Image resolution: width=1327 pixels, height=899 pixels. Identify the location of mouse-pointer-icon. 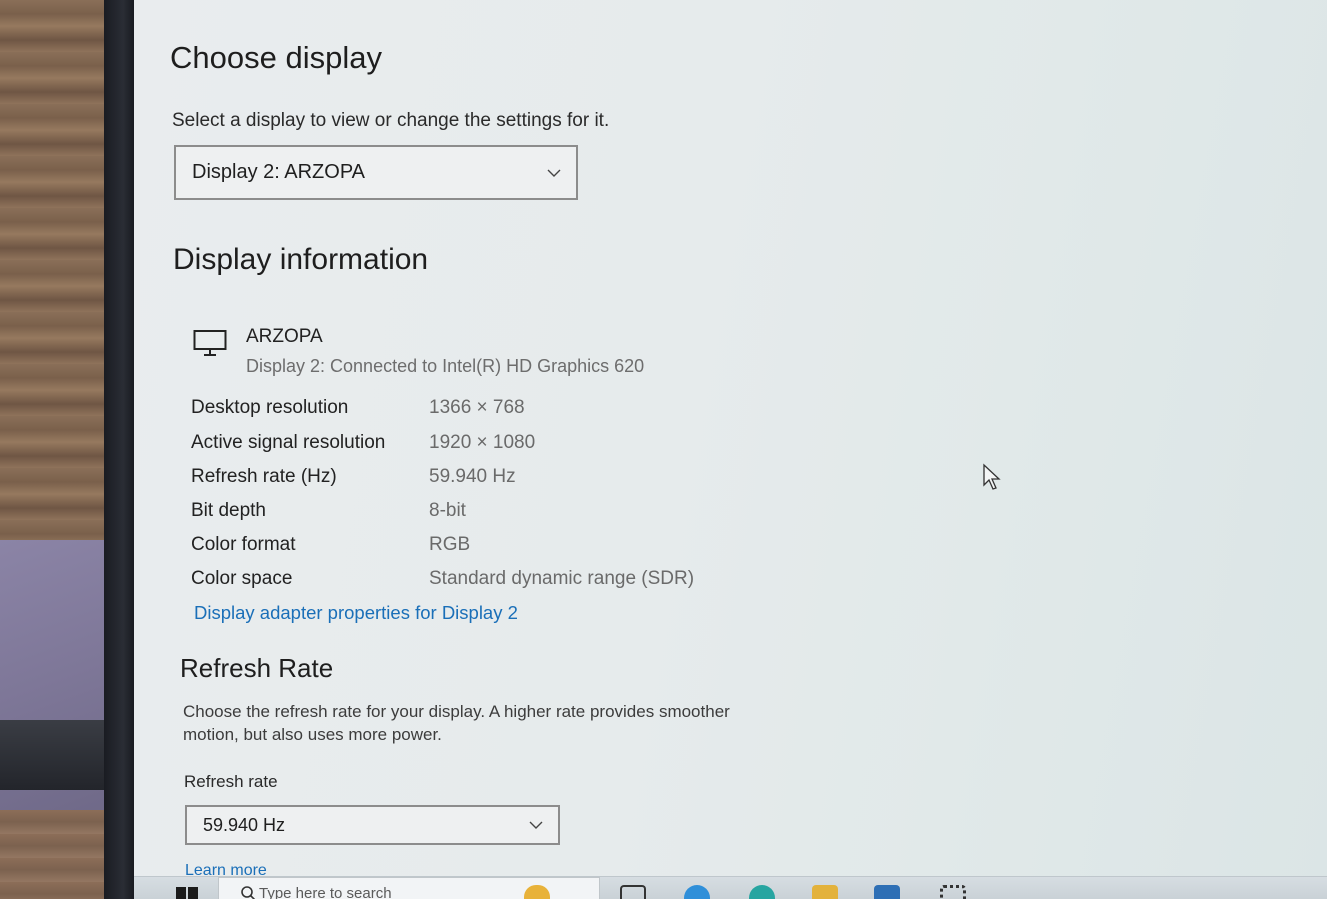
(992, 476).